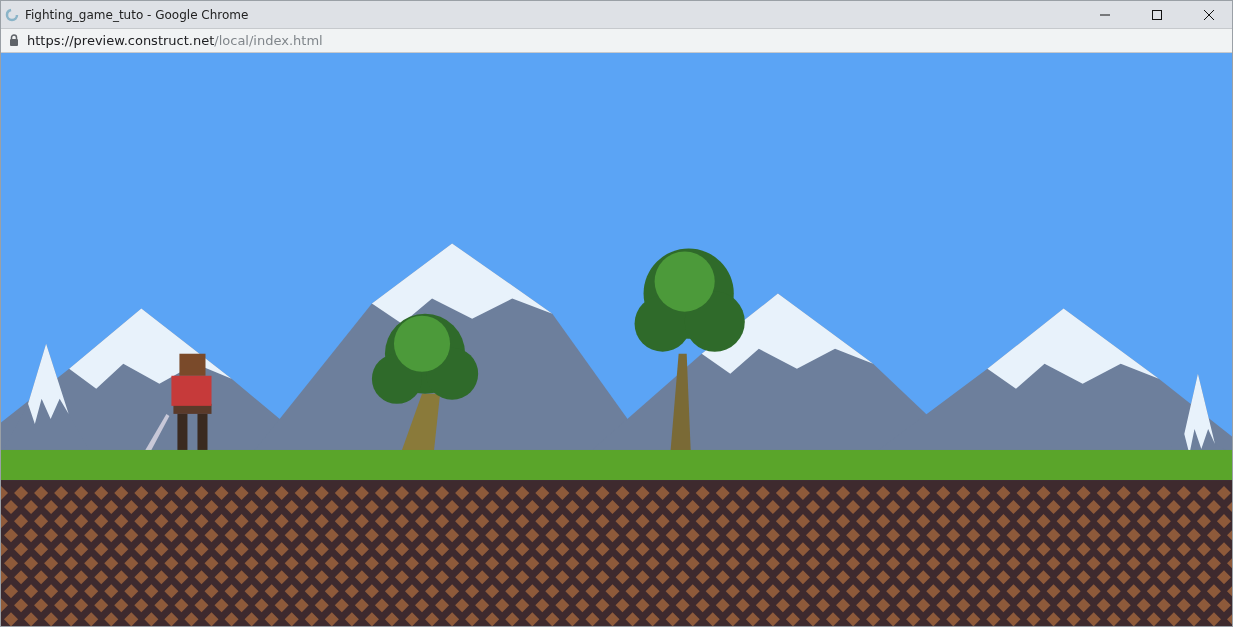  Describe the element at coordinates (14, 40) in the screenshot. I see `lock-icon` at that location.